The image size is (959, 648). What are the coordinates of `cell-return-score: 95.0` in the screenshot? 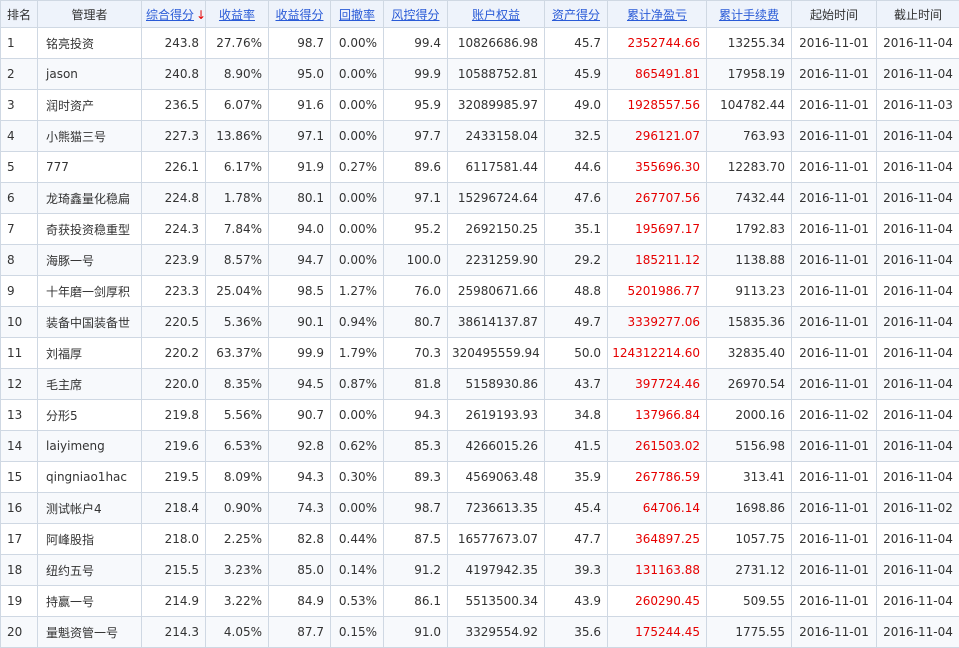 It's located at (300, 74).